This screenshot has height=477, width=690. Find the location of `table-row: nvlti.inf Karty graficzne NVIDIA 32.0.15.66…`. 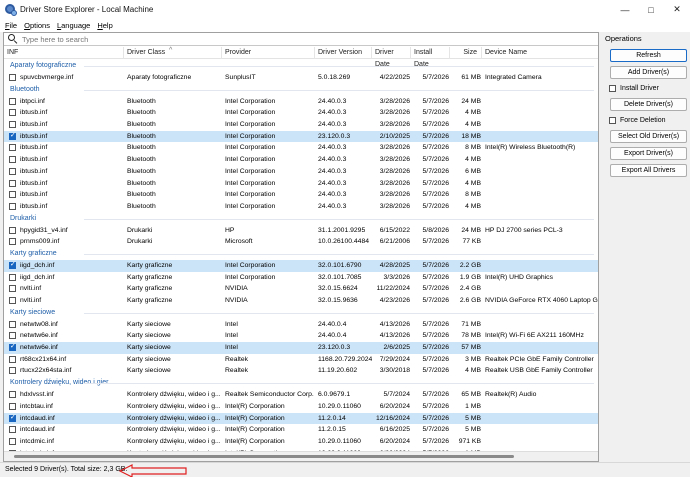

table-row: nvlti.inf Karty graficzne NVIDIA 32.0.15.66… is located at coordinates (301, 289).